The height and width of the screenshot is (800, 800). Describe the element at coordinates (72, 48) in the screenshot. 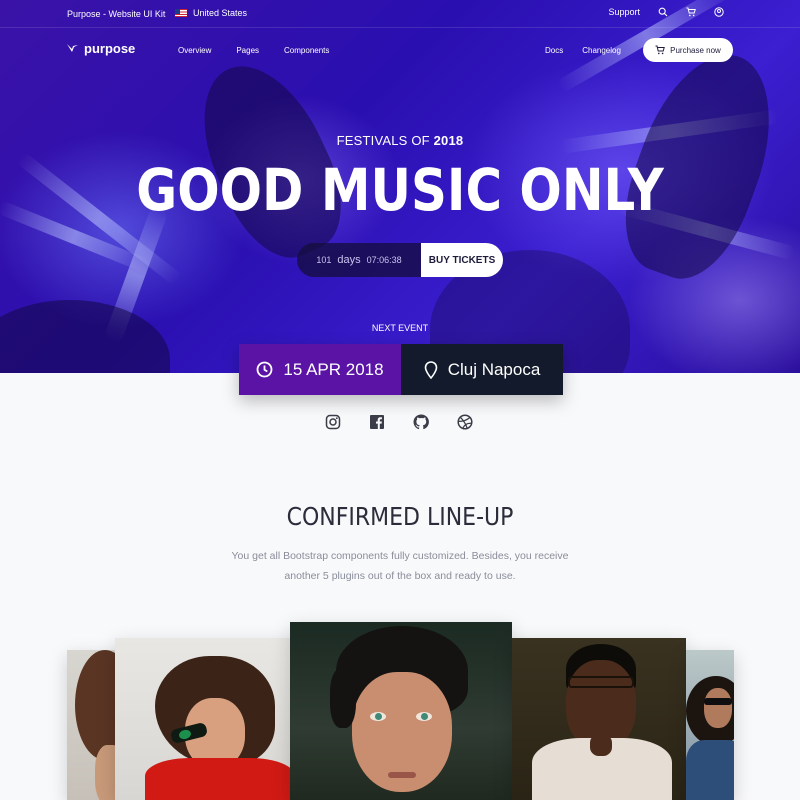

I see `logo-icon` at that location.